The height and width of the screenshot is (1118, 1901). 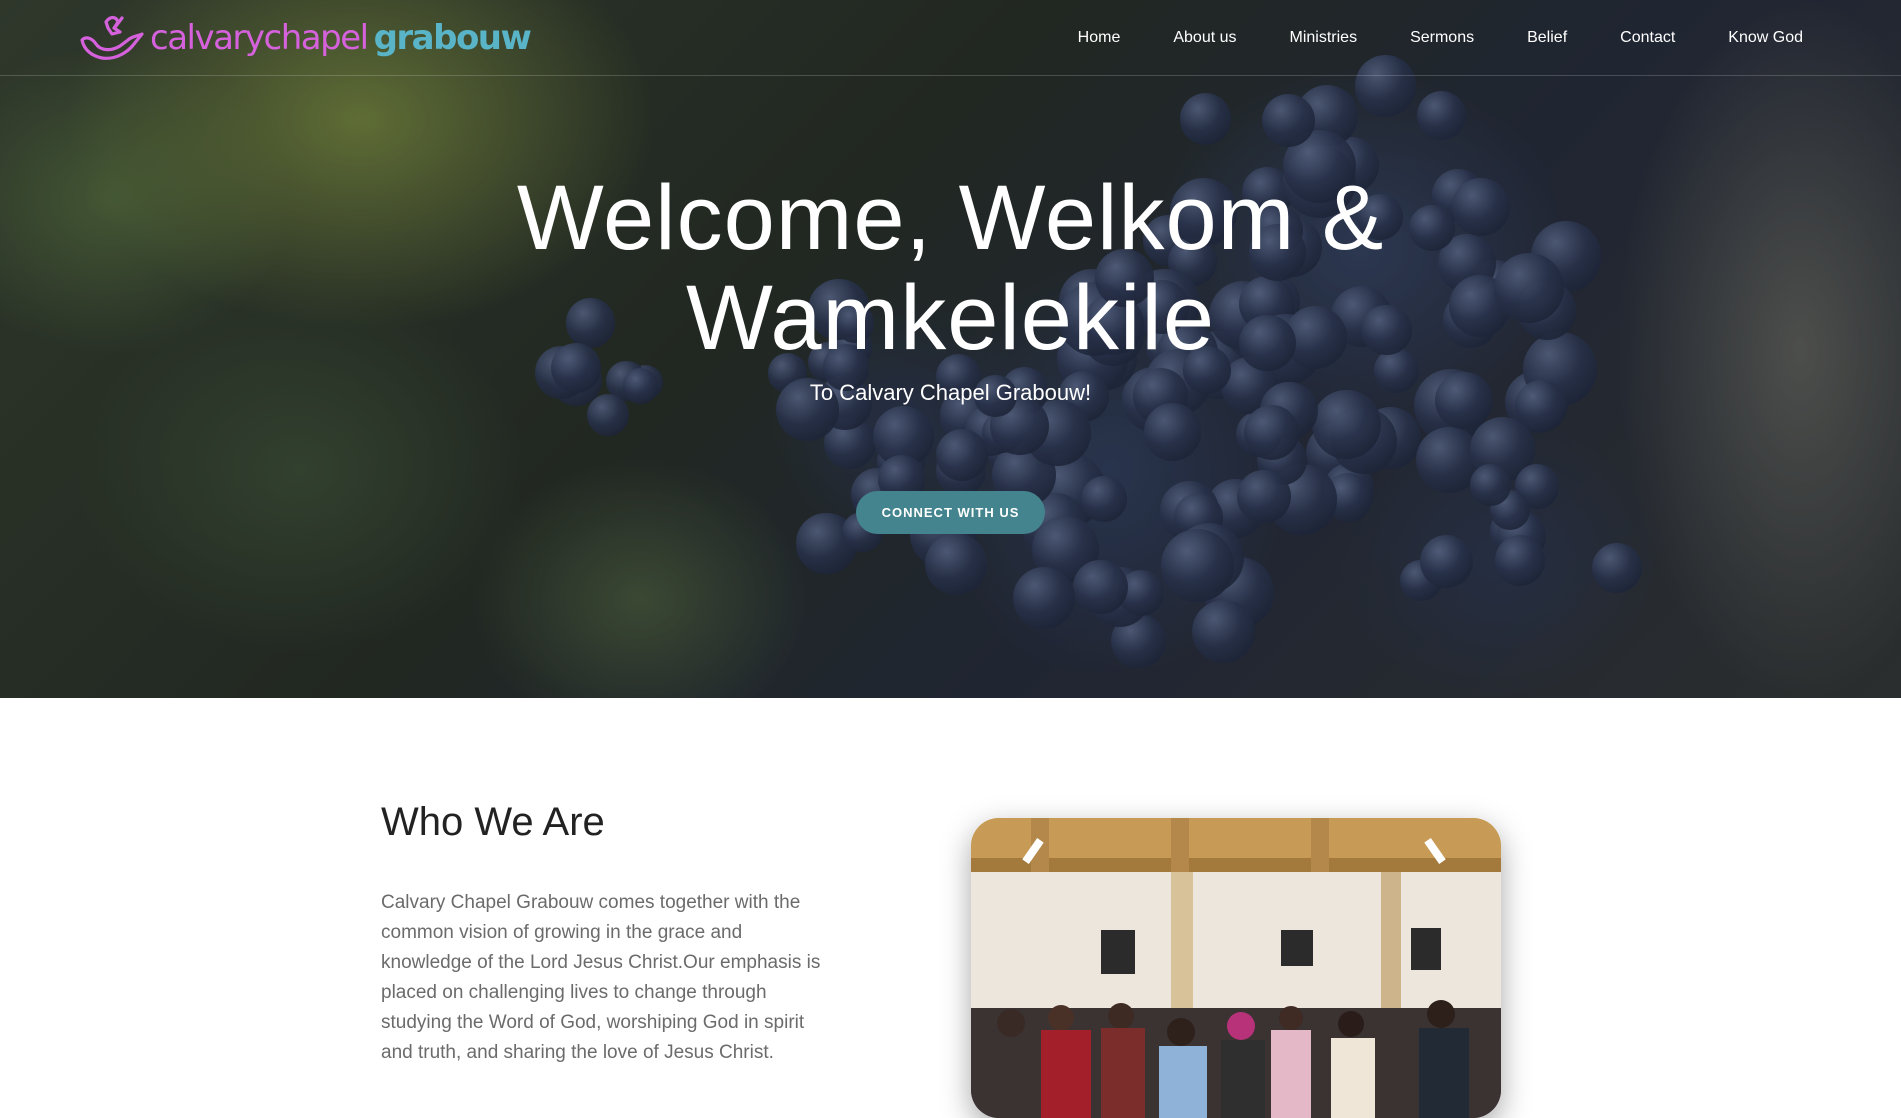 I want to click on logo-wordmark: calvarychapel grabouw, so click(x=341, y=38).